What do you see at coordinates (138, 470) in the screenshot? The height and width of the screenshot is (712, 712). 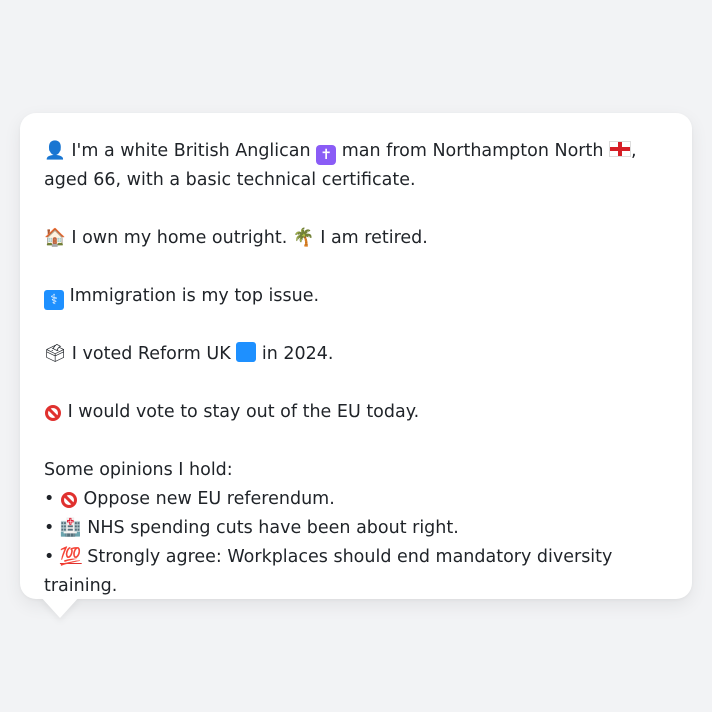 I see `opinions-heading: Some opinions I hold:` at bounding box center [138, 470].